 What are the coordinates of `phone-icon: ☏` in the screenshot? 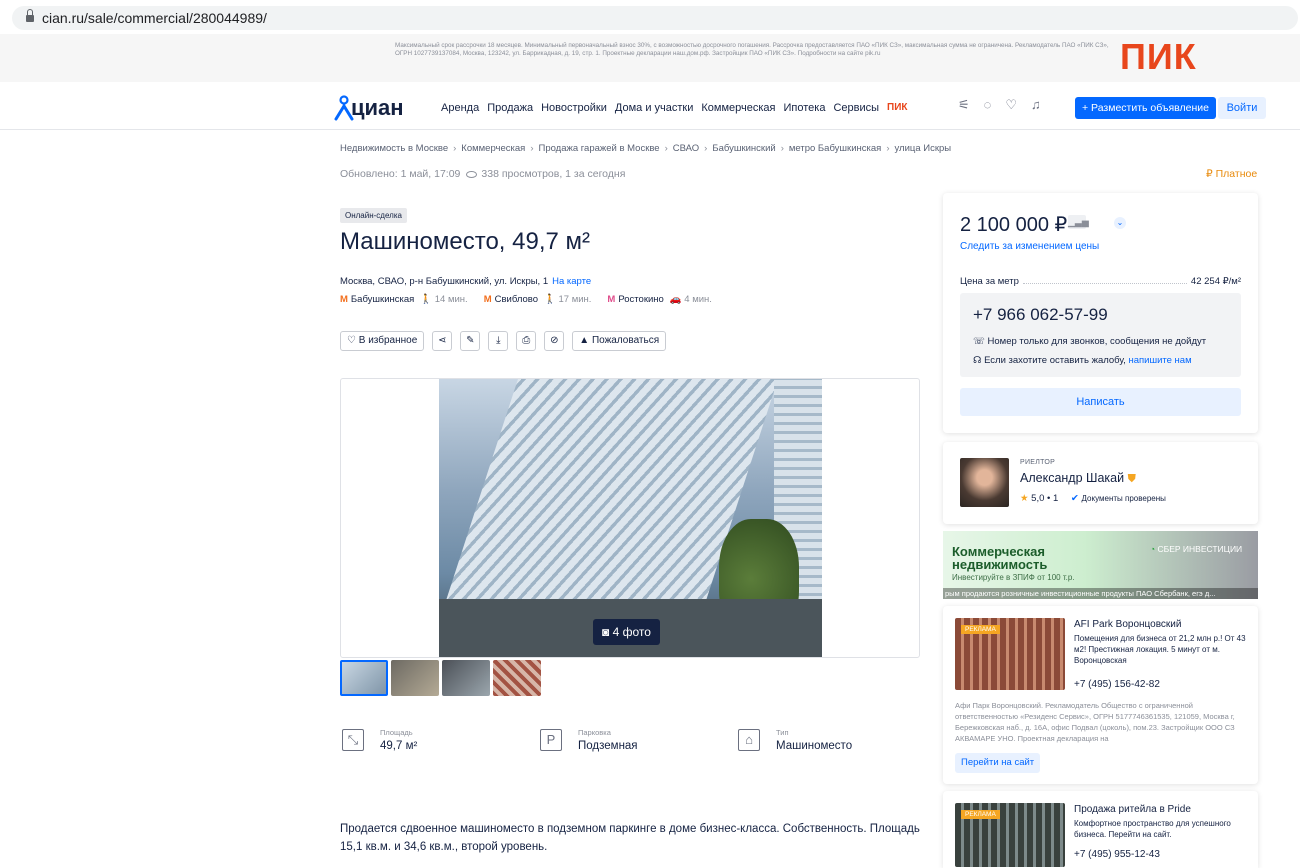 It's located at (980, 341).